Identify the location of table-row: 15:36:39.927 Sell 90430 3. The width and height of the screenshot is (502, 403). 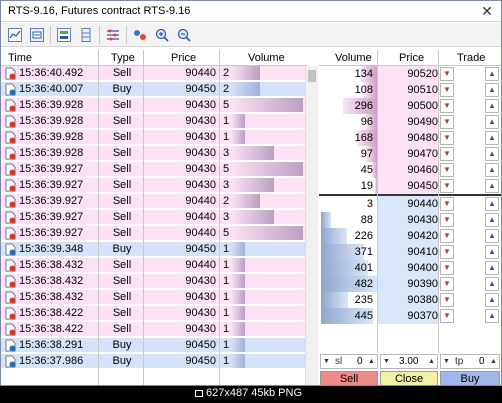
(154, 185).